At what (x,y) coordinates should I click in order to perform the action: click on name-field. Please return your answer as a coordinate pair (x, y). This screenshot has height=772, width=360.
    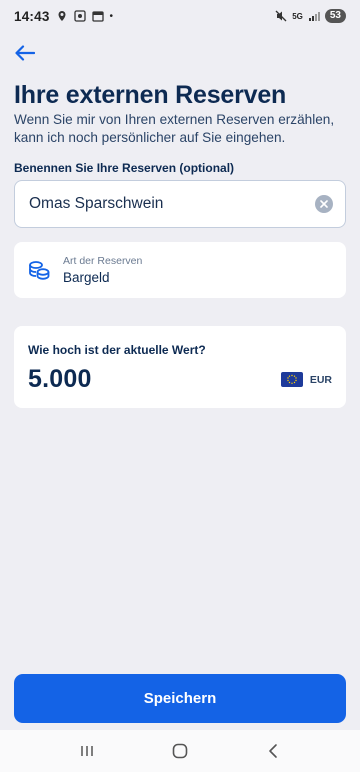
    Looking at the image, I should click on (180, 204).